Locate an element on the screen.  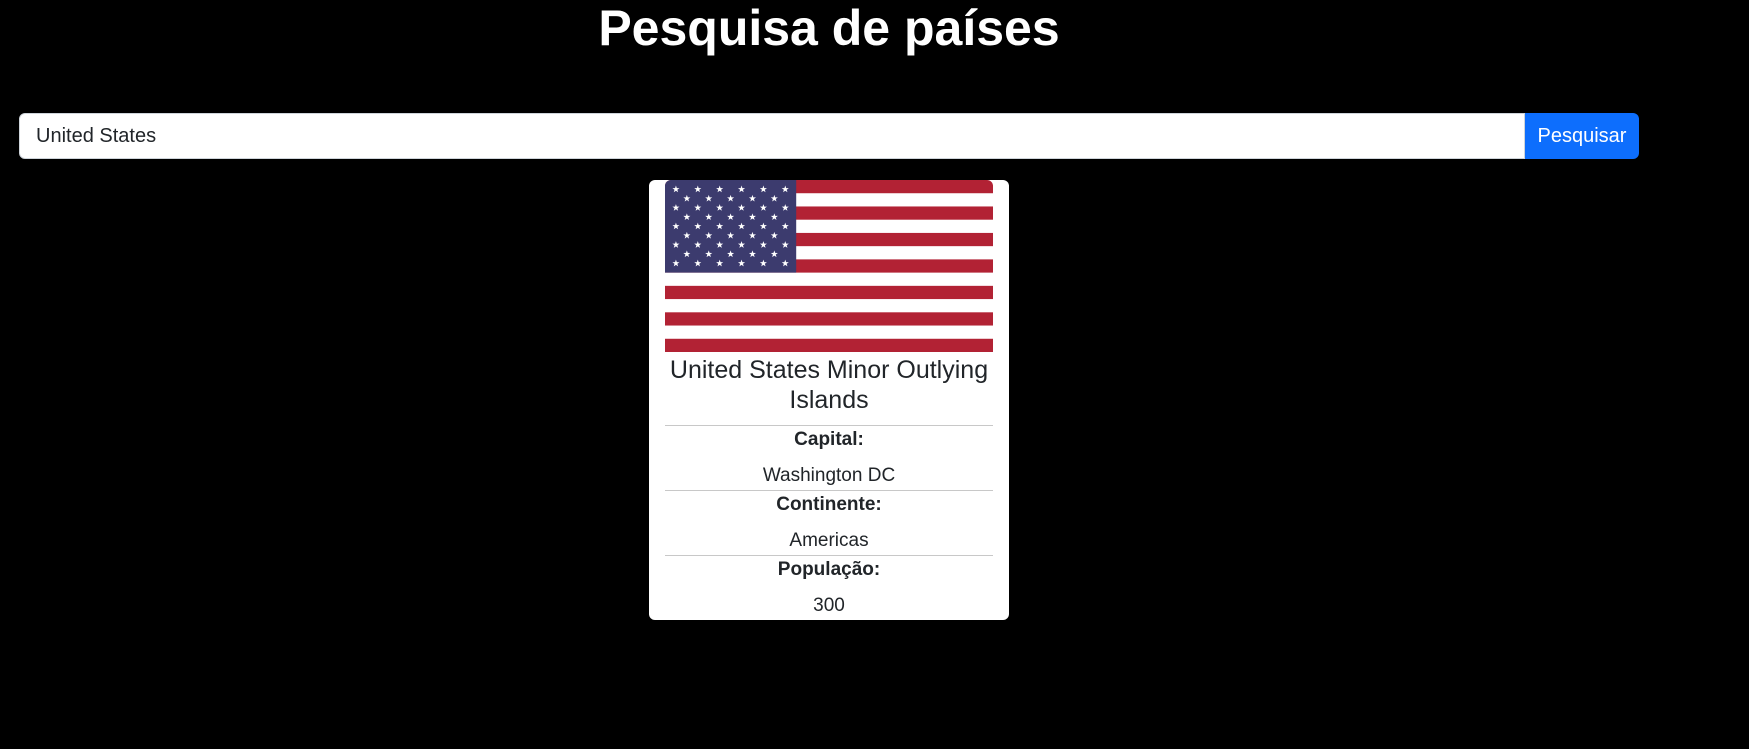
continent-label: Continente: is located at coordinates (829, 504).